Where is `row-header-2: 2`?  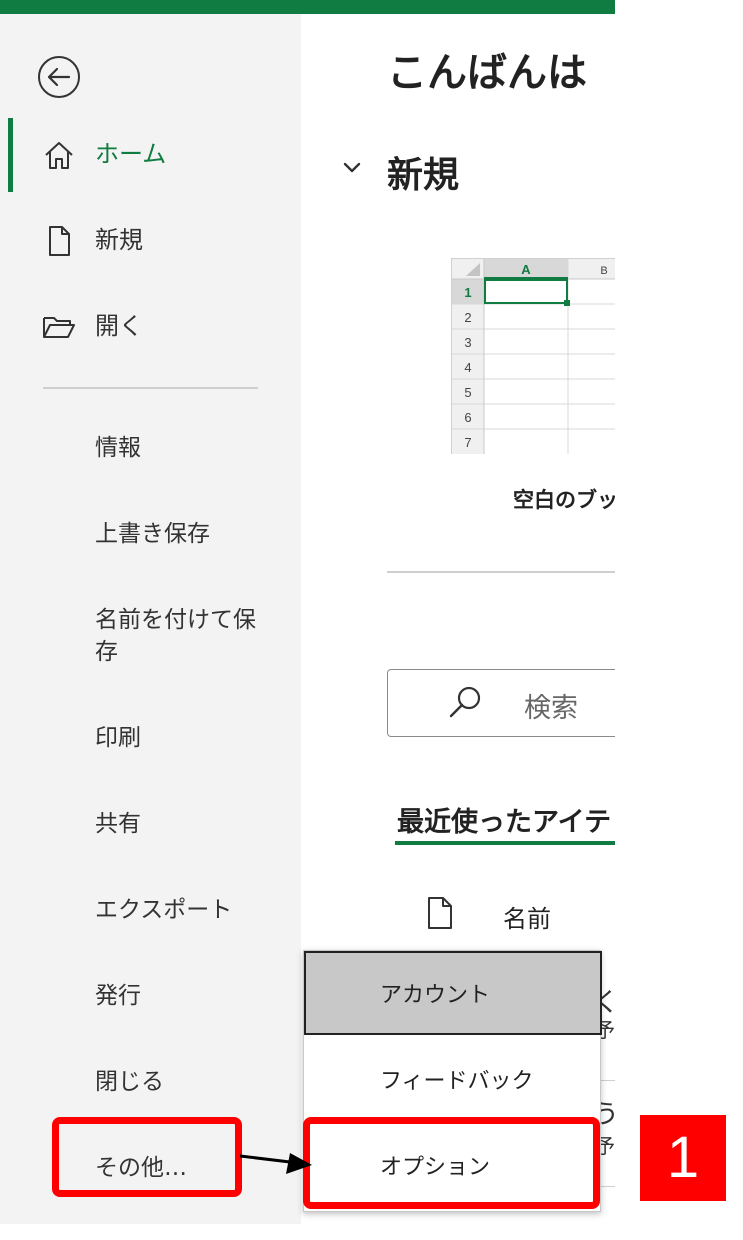
row-header-2: 2 is located at coordinates (467, 317).